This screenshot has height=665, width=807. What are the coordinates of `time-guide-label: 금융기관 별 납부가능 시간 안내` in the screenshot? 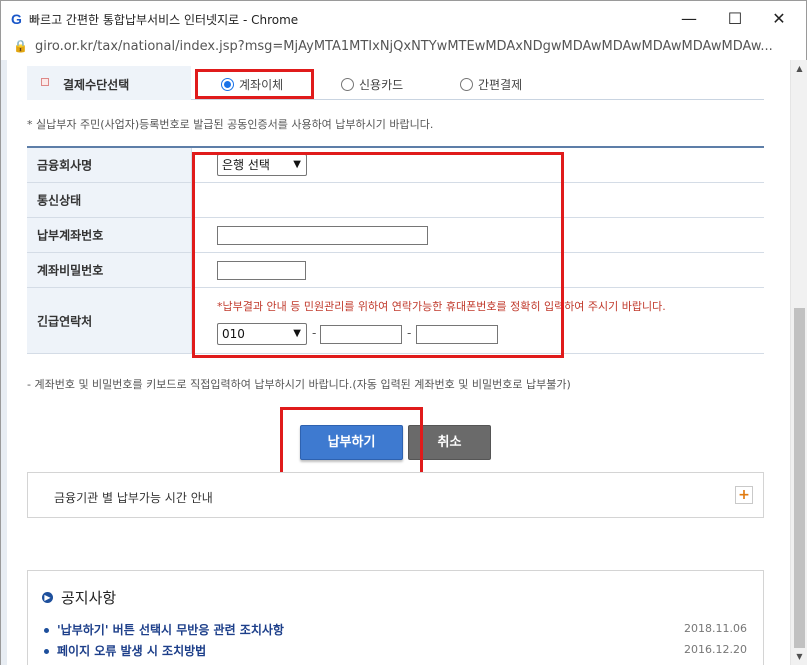 It's located at (133, 498).